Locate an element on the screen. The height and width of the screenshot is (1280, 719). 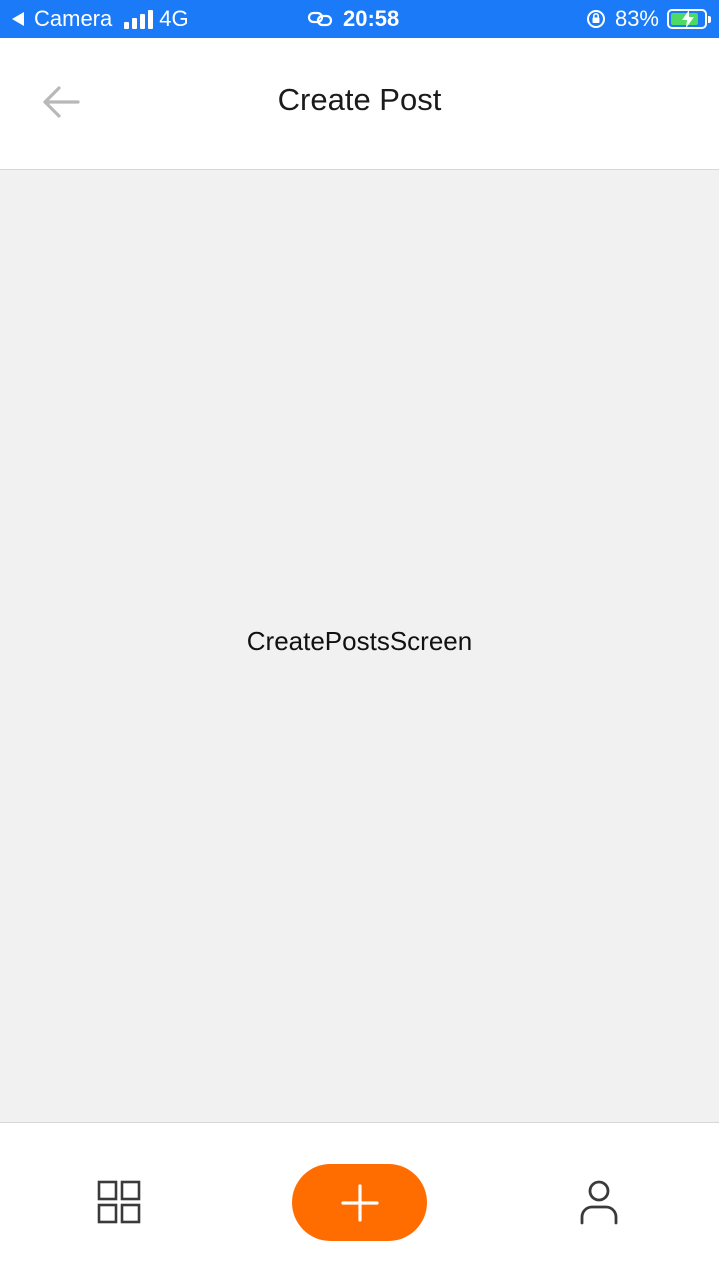
clock: 20:58 is located at coordinates (371, 18).